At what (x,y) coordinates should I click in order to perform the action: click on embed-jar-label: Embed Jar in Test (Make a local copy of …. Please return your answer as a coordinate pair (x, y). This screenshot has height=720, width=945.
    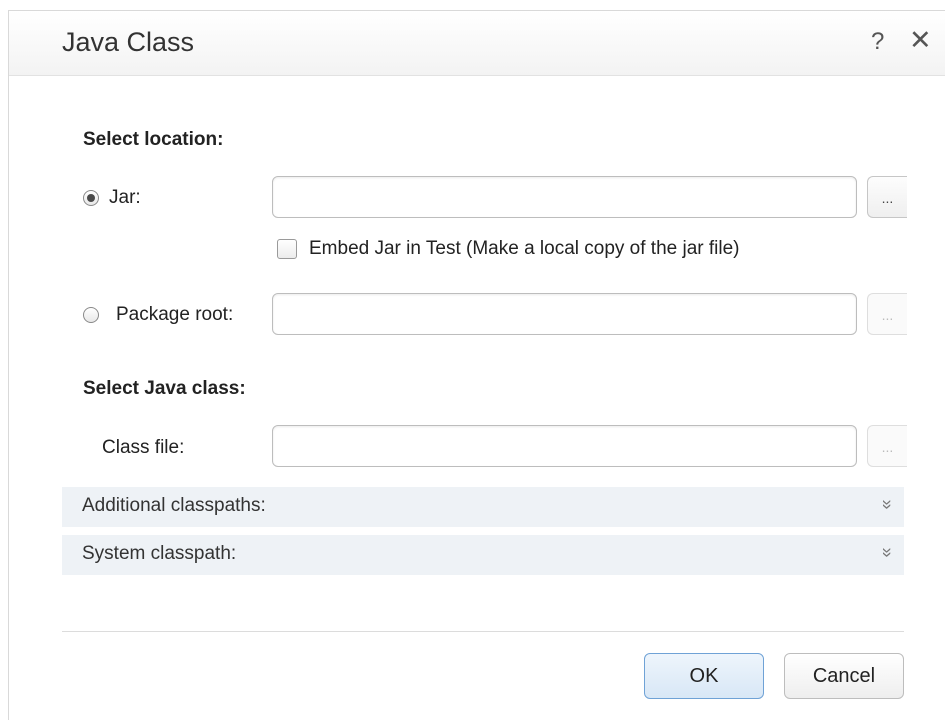
    Looking at the image, I should click on (524, 248).